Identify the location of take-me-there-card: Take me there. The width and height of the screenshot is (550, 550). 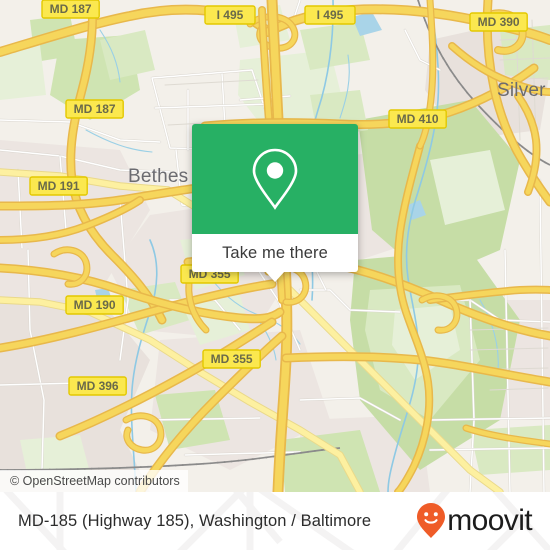
(275, 203).